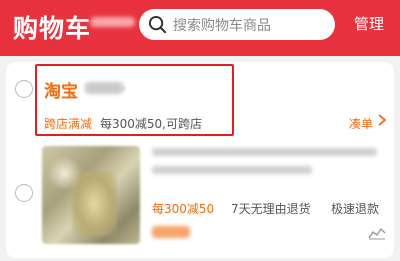  I want to click on similar-items-icon, so click(377, 233).